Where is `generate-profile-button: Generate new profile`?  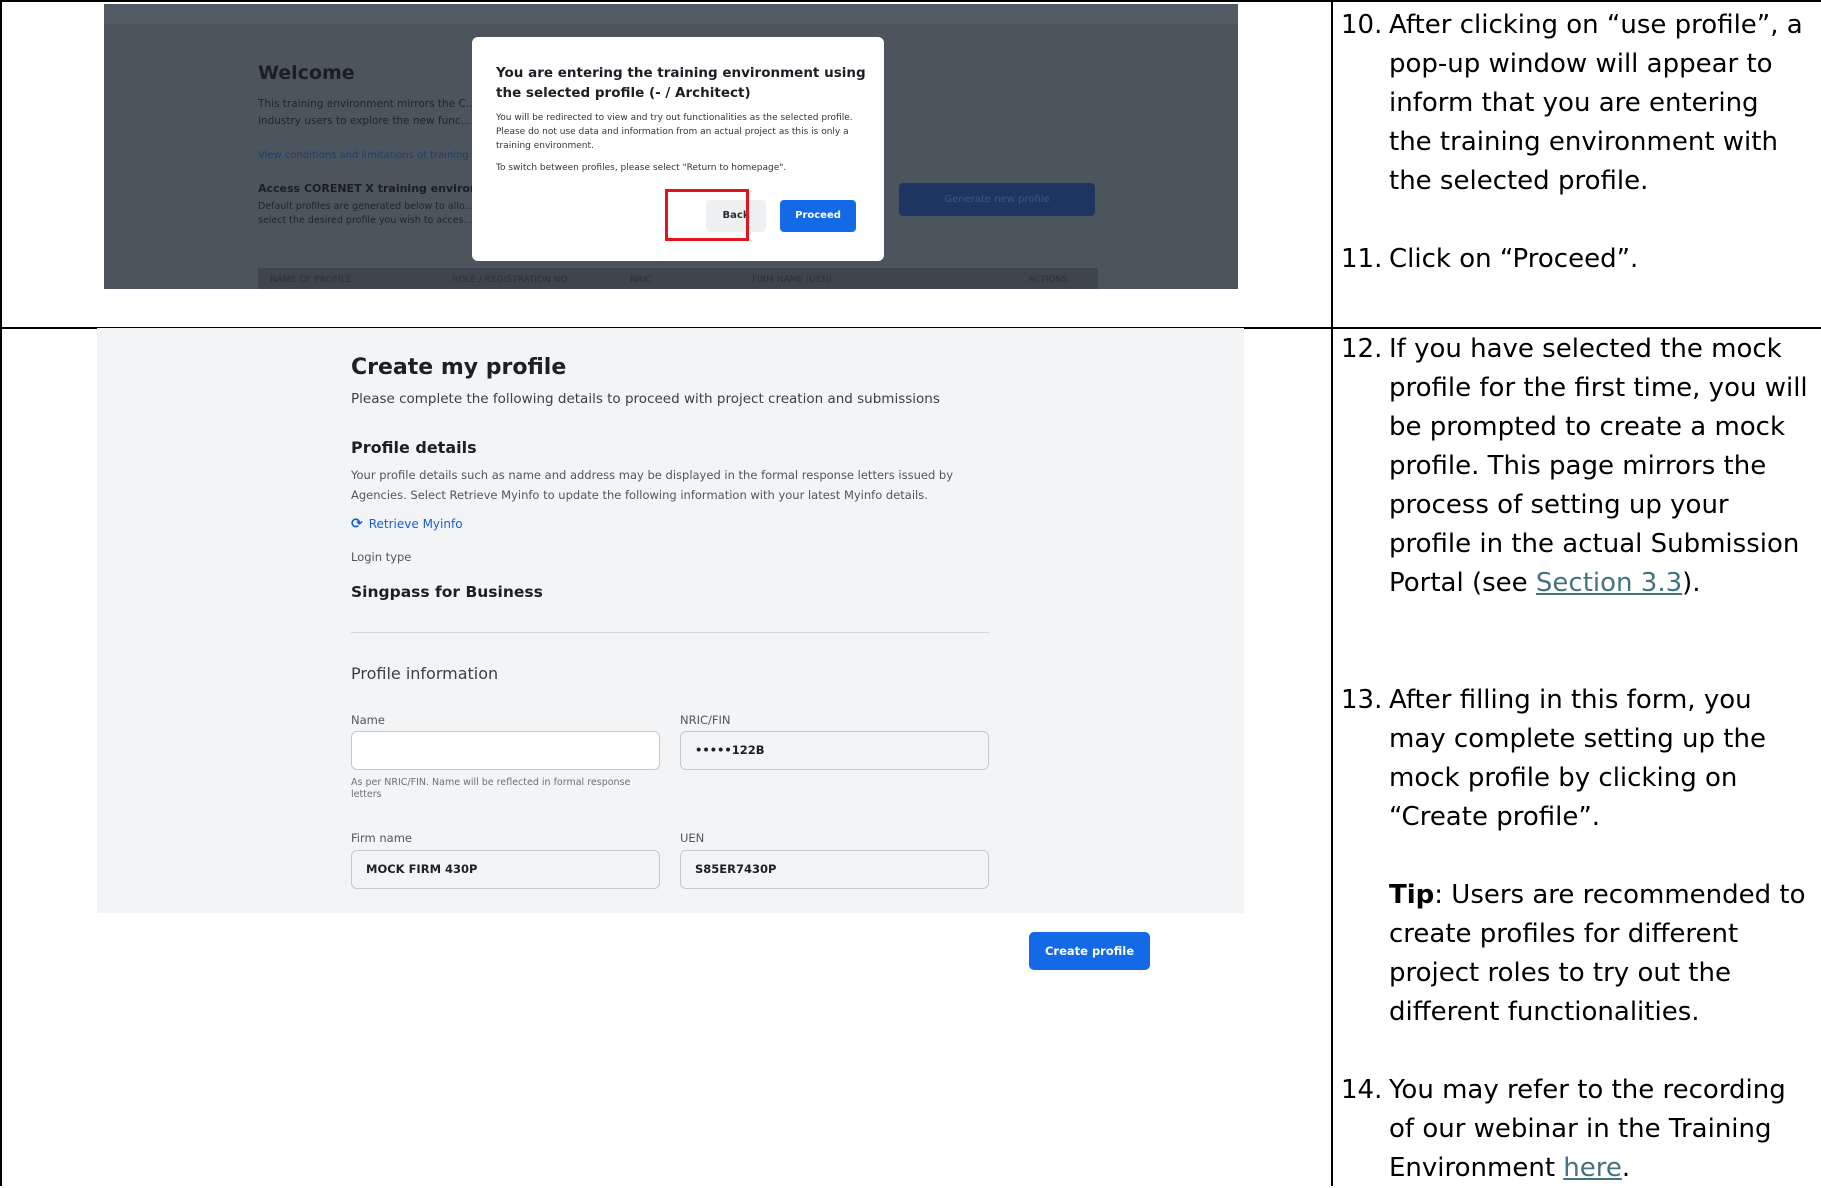 generate-profile-button: Generate new profile is located at coordinates (997, 199).